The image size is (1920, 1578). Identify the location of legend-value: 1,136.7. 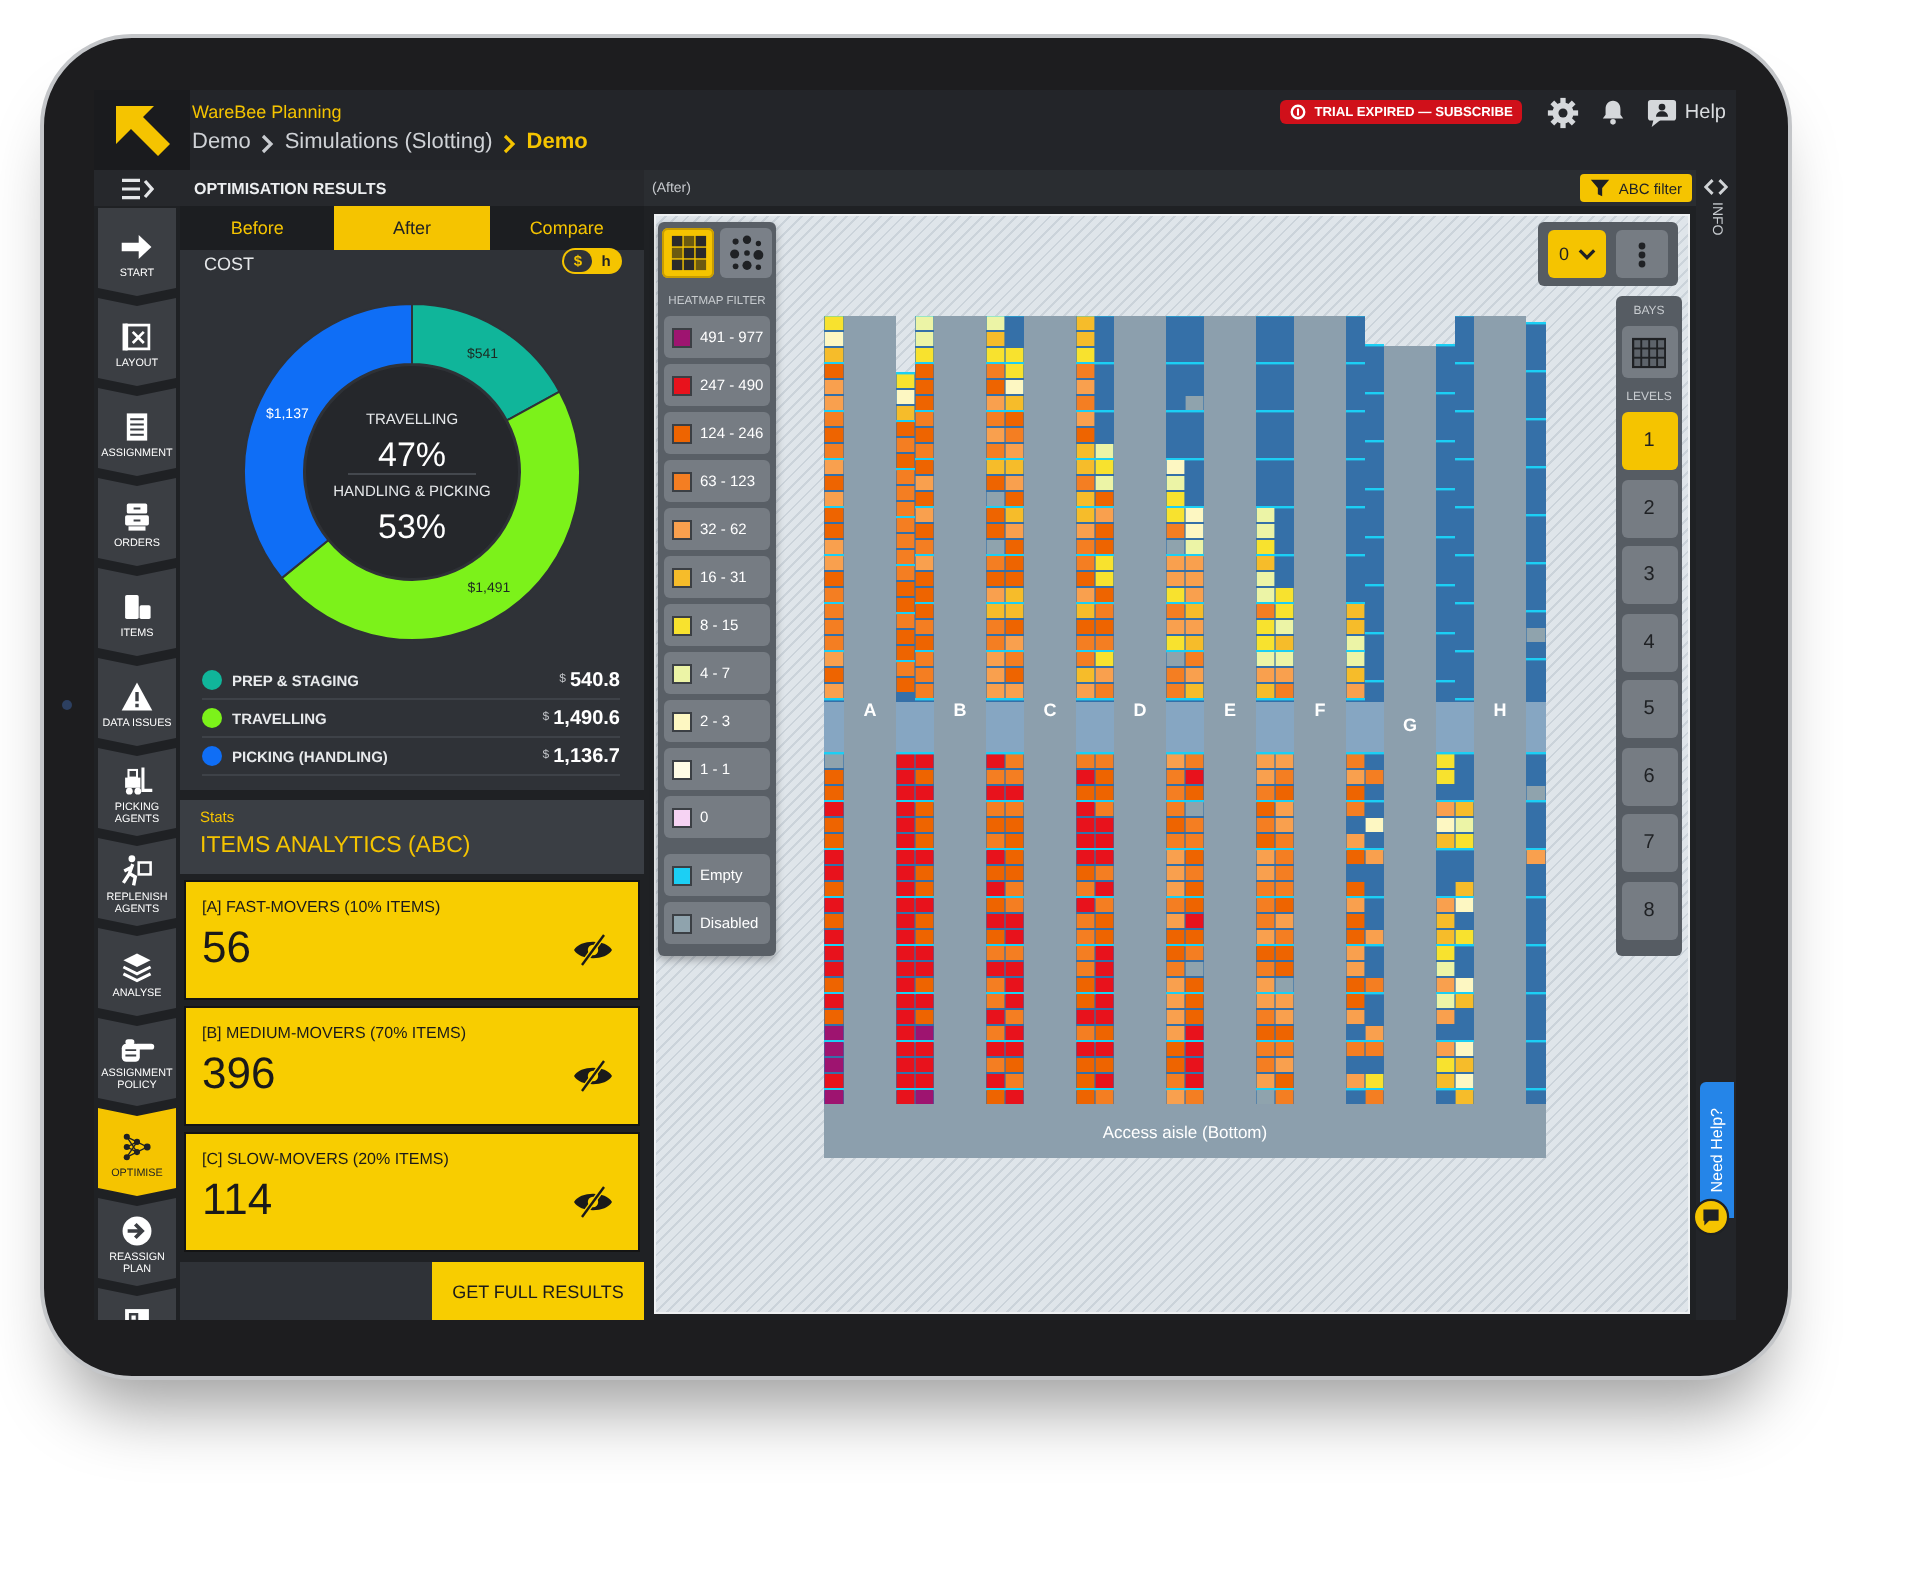
(586, 756).